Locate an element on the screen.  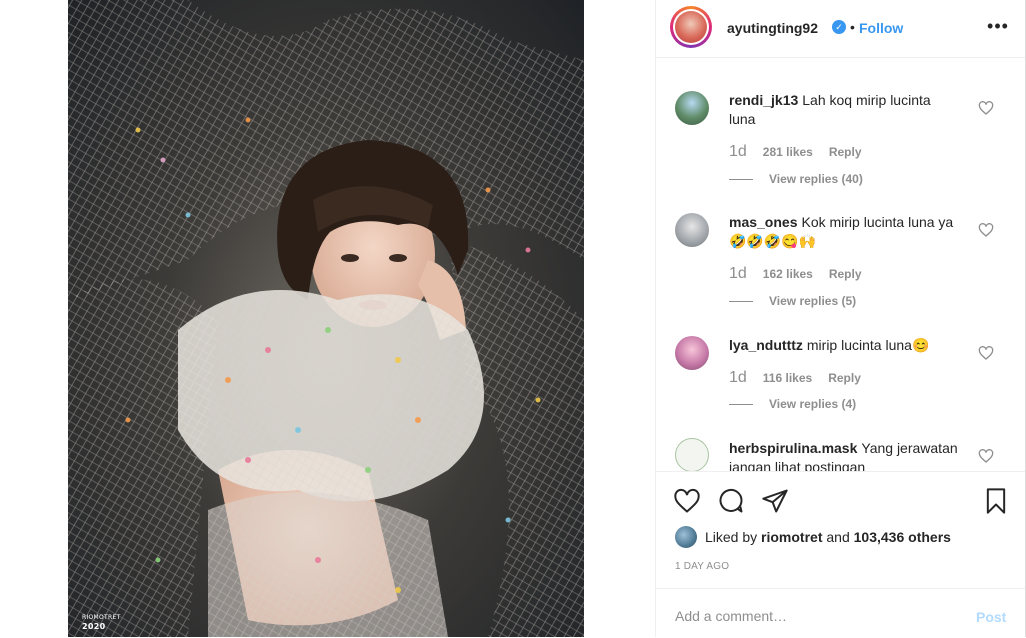
liker-username: riomotret is located at coordinates (791, 537).